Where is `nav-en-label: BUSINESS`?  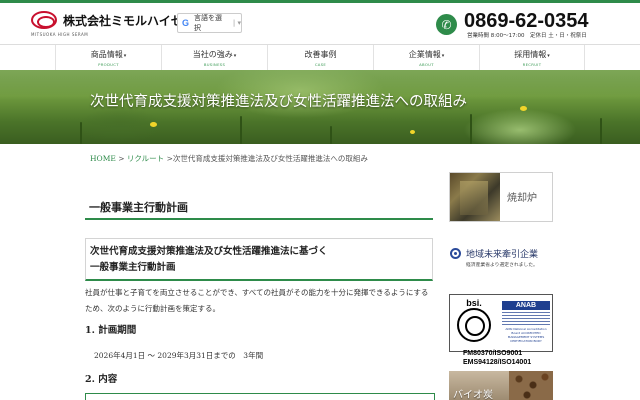
nav-en-label: BUSINESS is located at coordinates (214, 64).